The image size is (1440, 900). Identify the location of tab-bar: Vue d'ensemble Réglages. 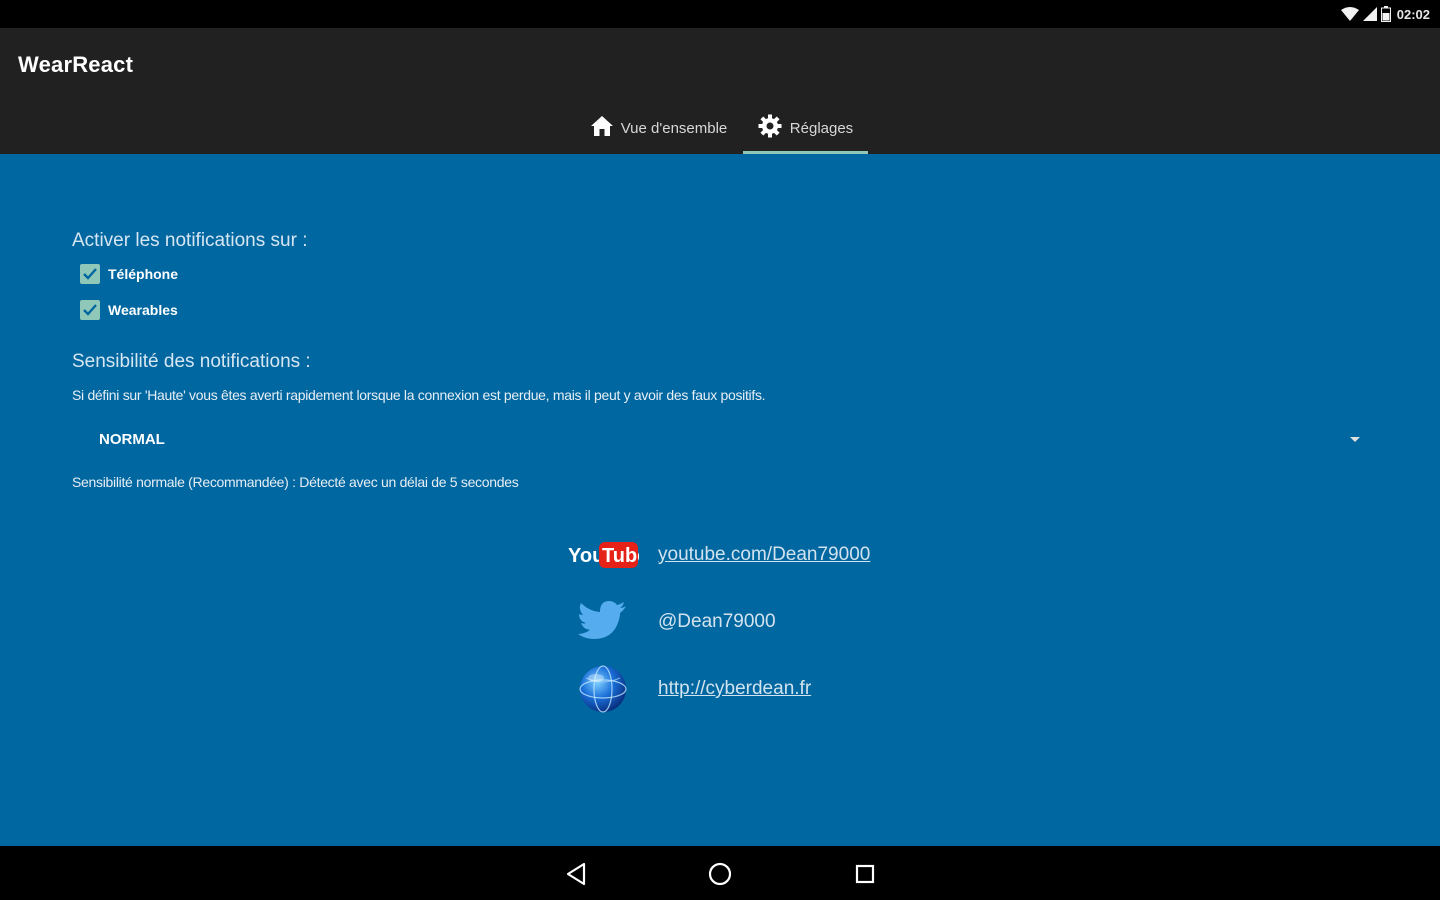
(720, 128).